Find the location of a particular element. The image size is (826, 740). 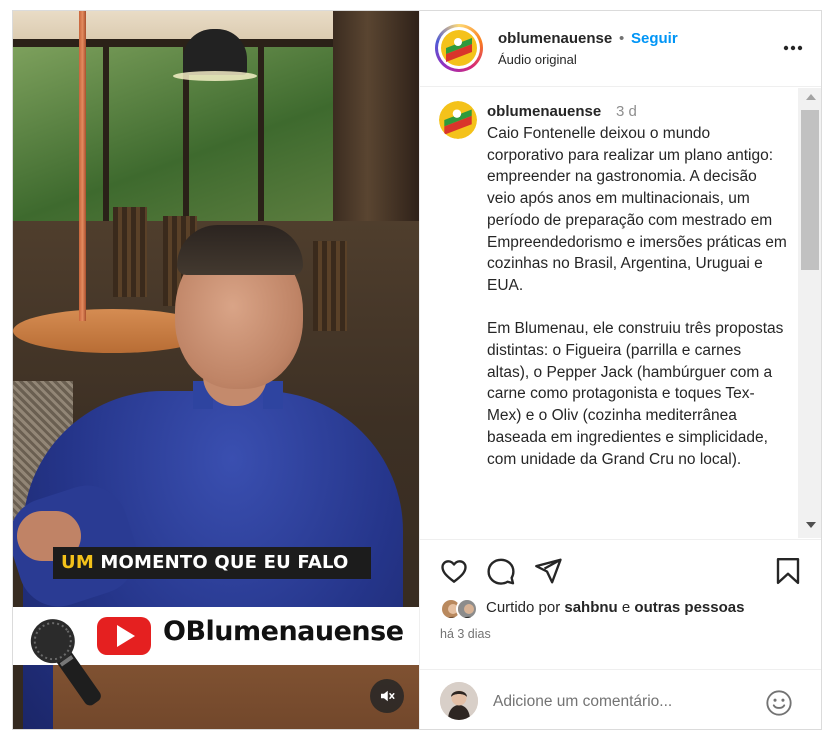

comment-composer is located at coordinates (620, 699).